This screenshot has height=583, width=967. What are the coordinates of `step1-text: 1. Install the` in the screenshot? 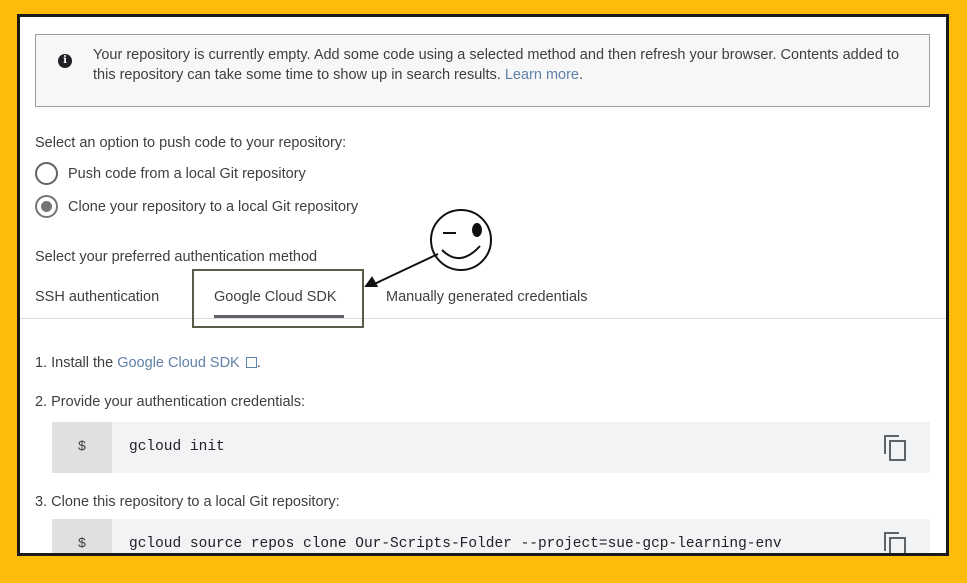 It's located at (76, 363).